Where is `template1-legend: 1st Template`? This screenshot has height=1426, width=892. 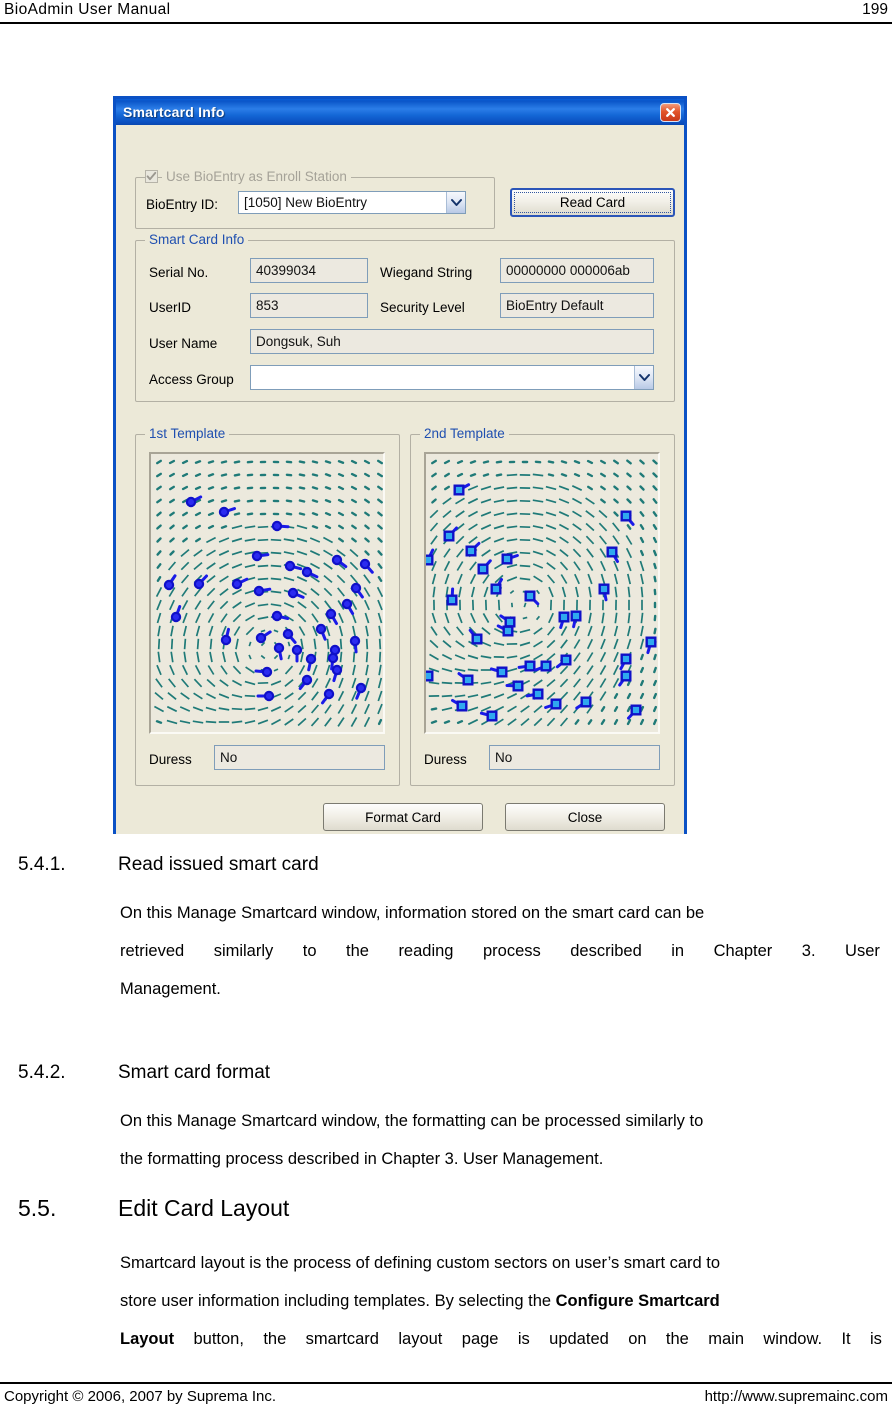 template1-legend: 1st Template is located at coordinates (187, 433).